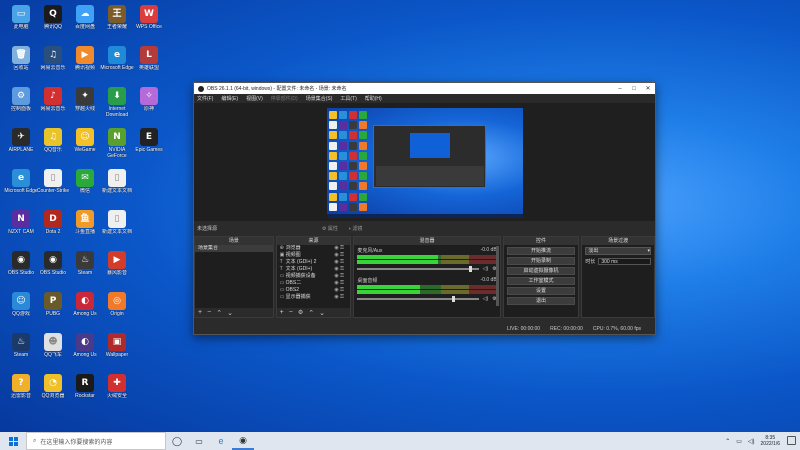 The height and width of the screenshot is (450, 800). What do you see at coordinates (314, 269) in the screenshot?
I see `source-item: T 文本 (GDI+) ◉ ⚿` at bounding box center [314, 269].